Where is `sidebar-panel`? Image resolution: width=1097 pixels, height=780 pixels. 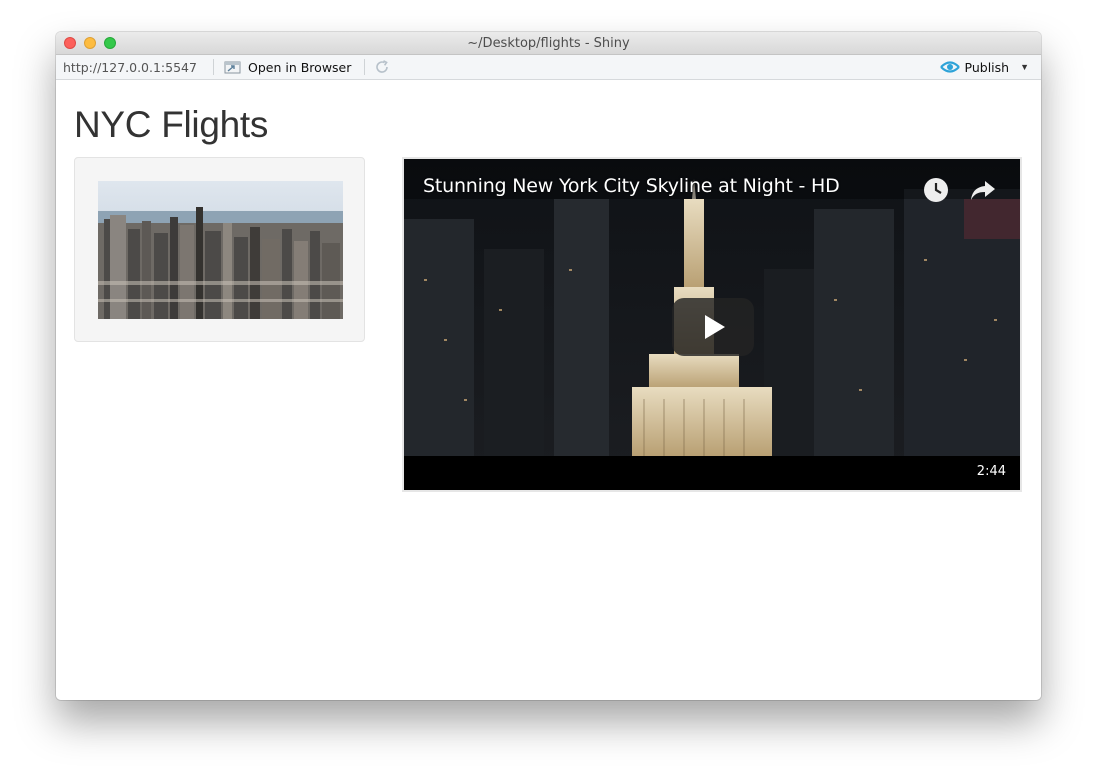 sidebar-panel is located at coordinates (219, 249).